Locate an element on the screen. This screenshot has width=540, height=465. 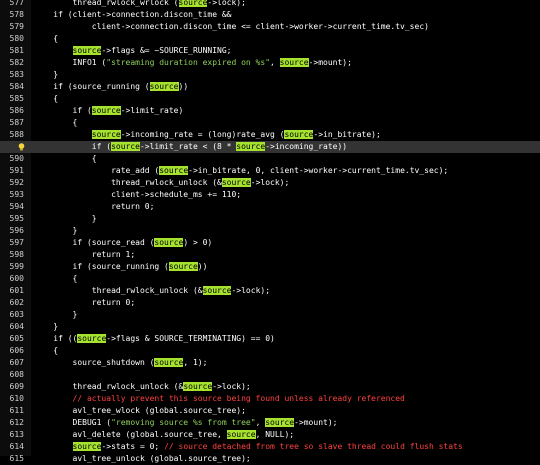
code-line: 587 { is located at coordinates (270, 123).